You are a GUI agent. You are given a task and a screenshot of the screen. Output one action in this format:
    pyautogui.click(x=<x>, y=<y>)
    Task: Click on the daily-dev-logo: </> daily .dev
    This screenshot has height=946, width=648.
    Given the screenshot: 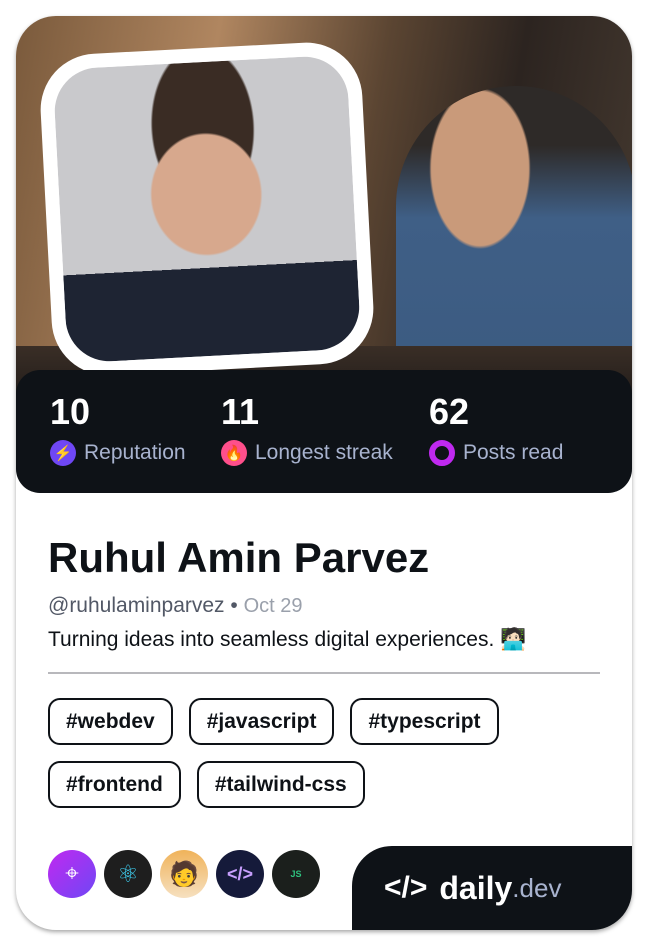 What is the action you would take?
    pyautogui.click(x=492, y=888)
    